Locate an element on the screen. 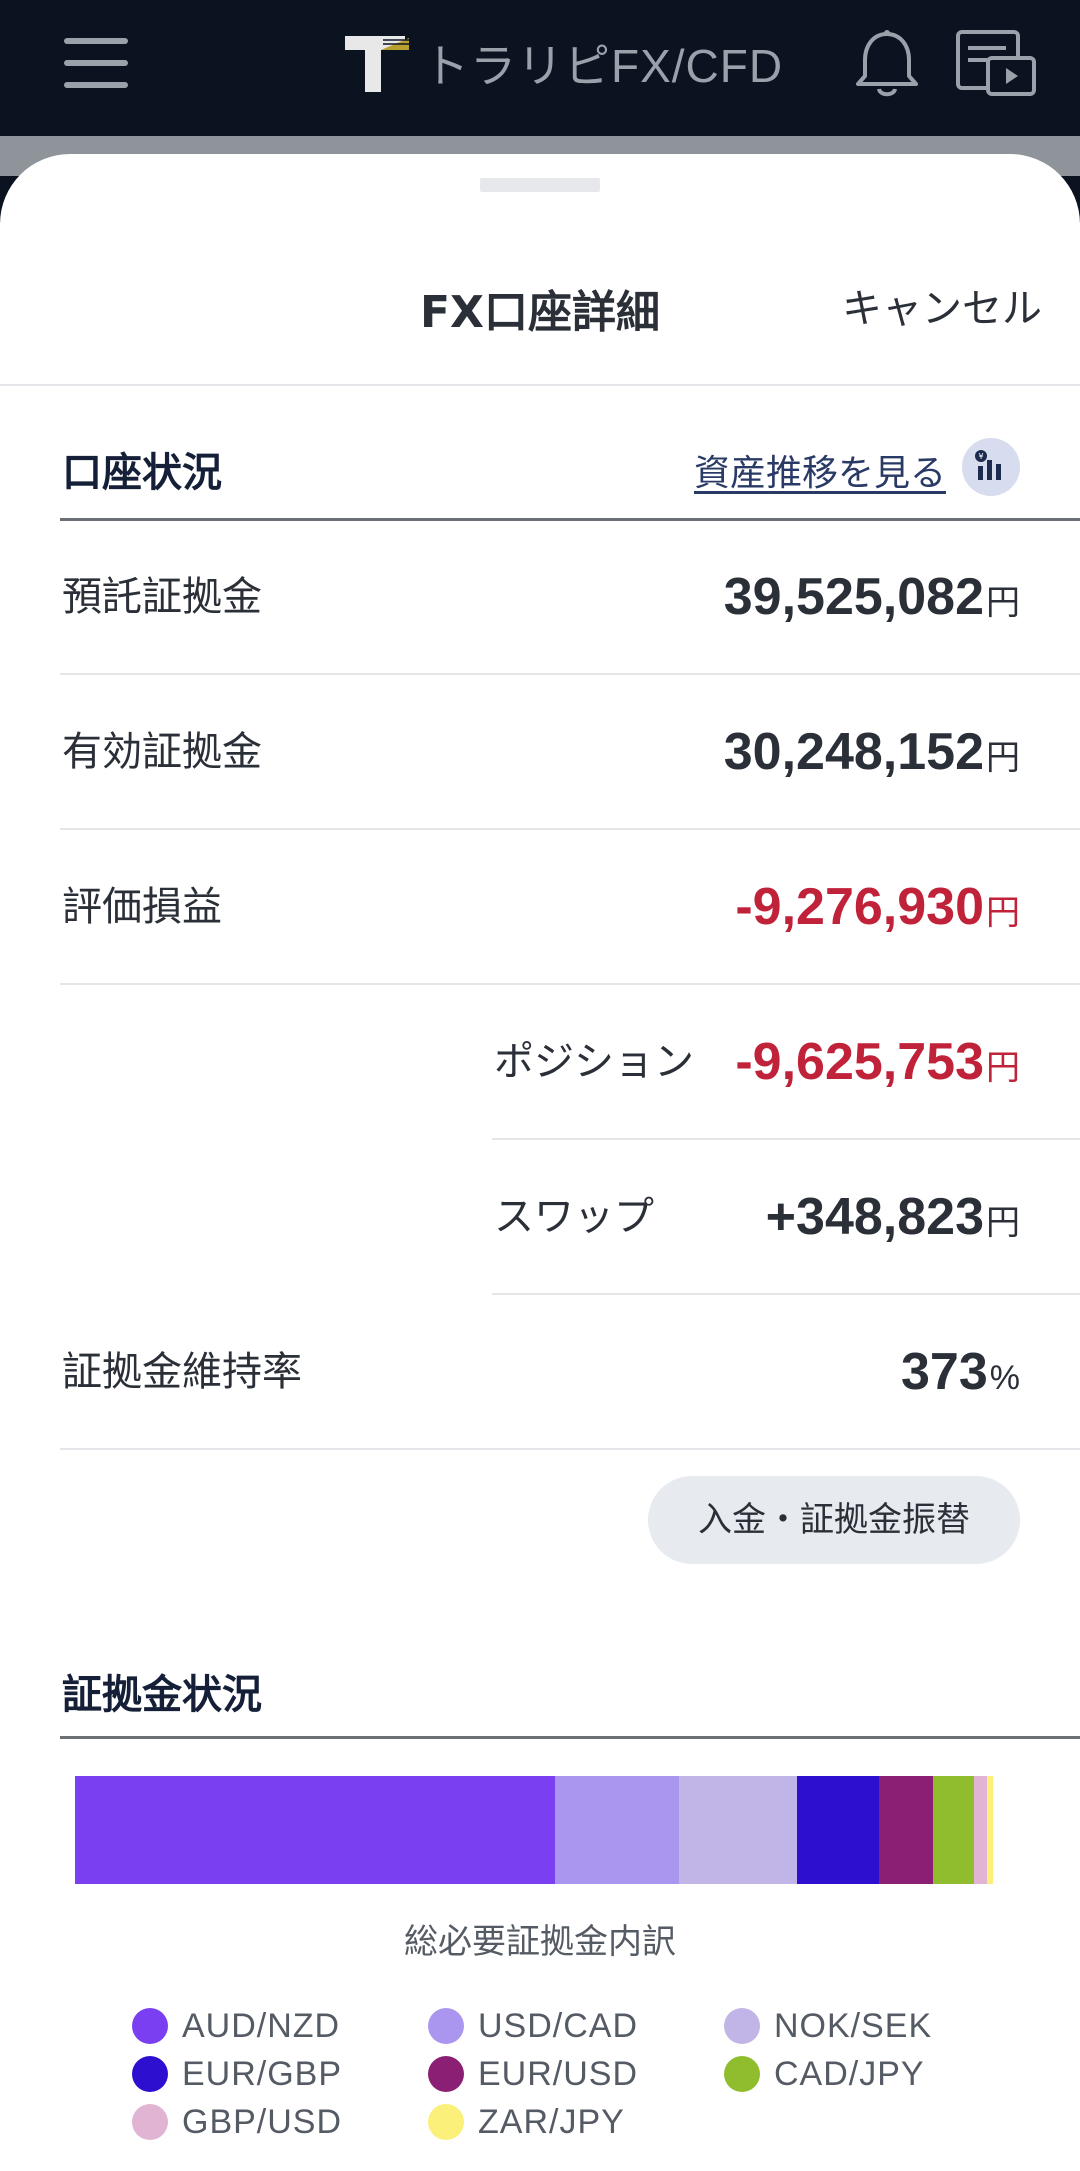  legend-item: CAD/JPY is located at coordinates (824, 2074).